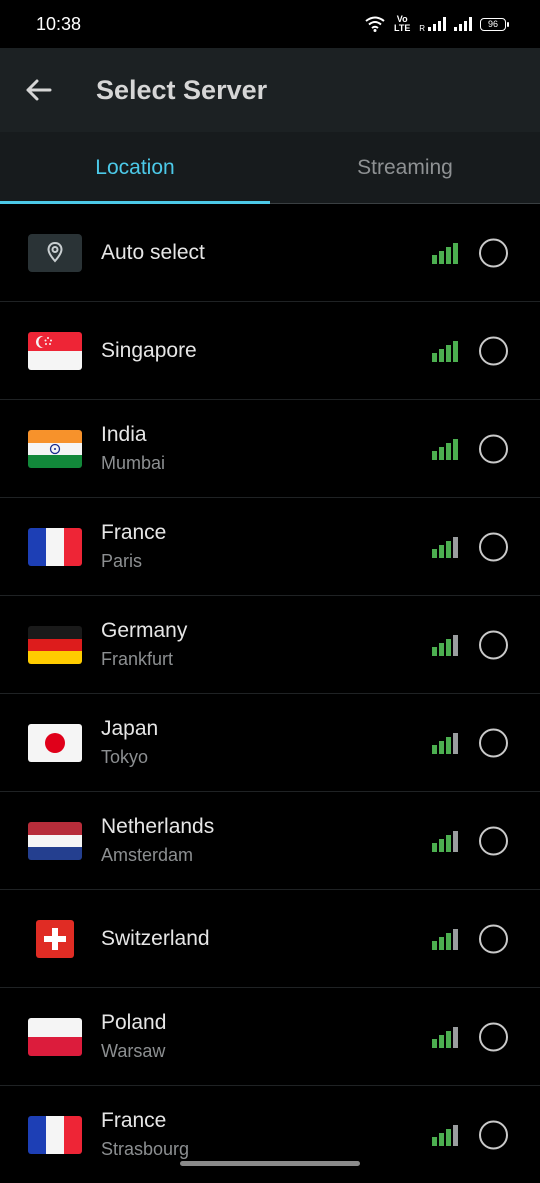 The height and width of the screenshot is (1183, 540). Describe the element at coordinates (145, 1134) in the screenshot. I see `server-text: France Strasbourg` at that location.